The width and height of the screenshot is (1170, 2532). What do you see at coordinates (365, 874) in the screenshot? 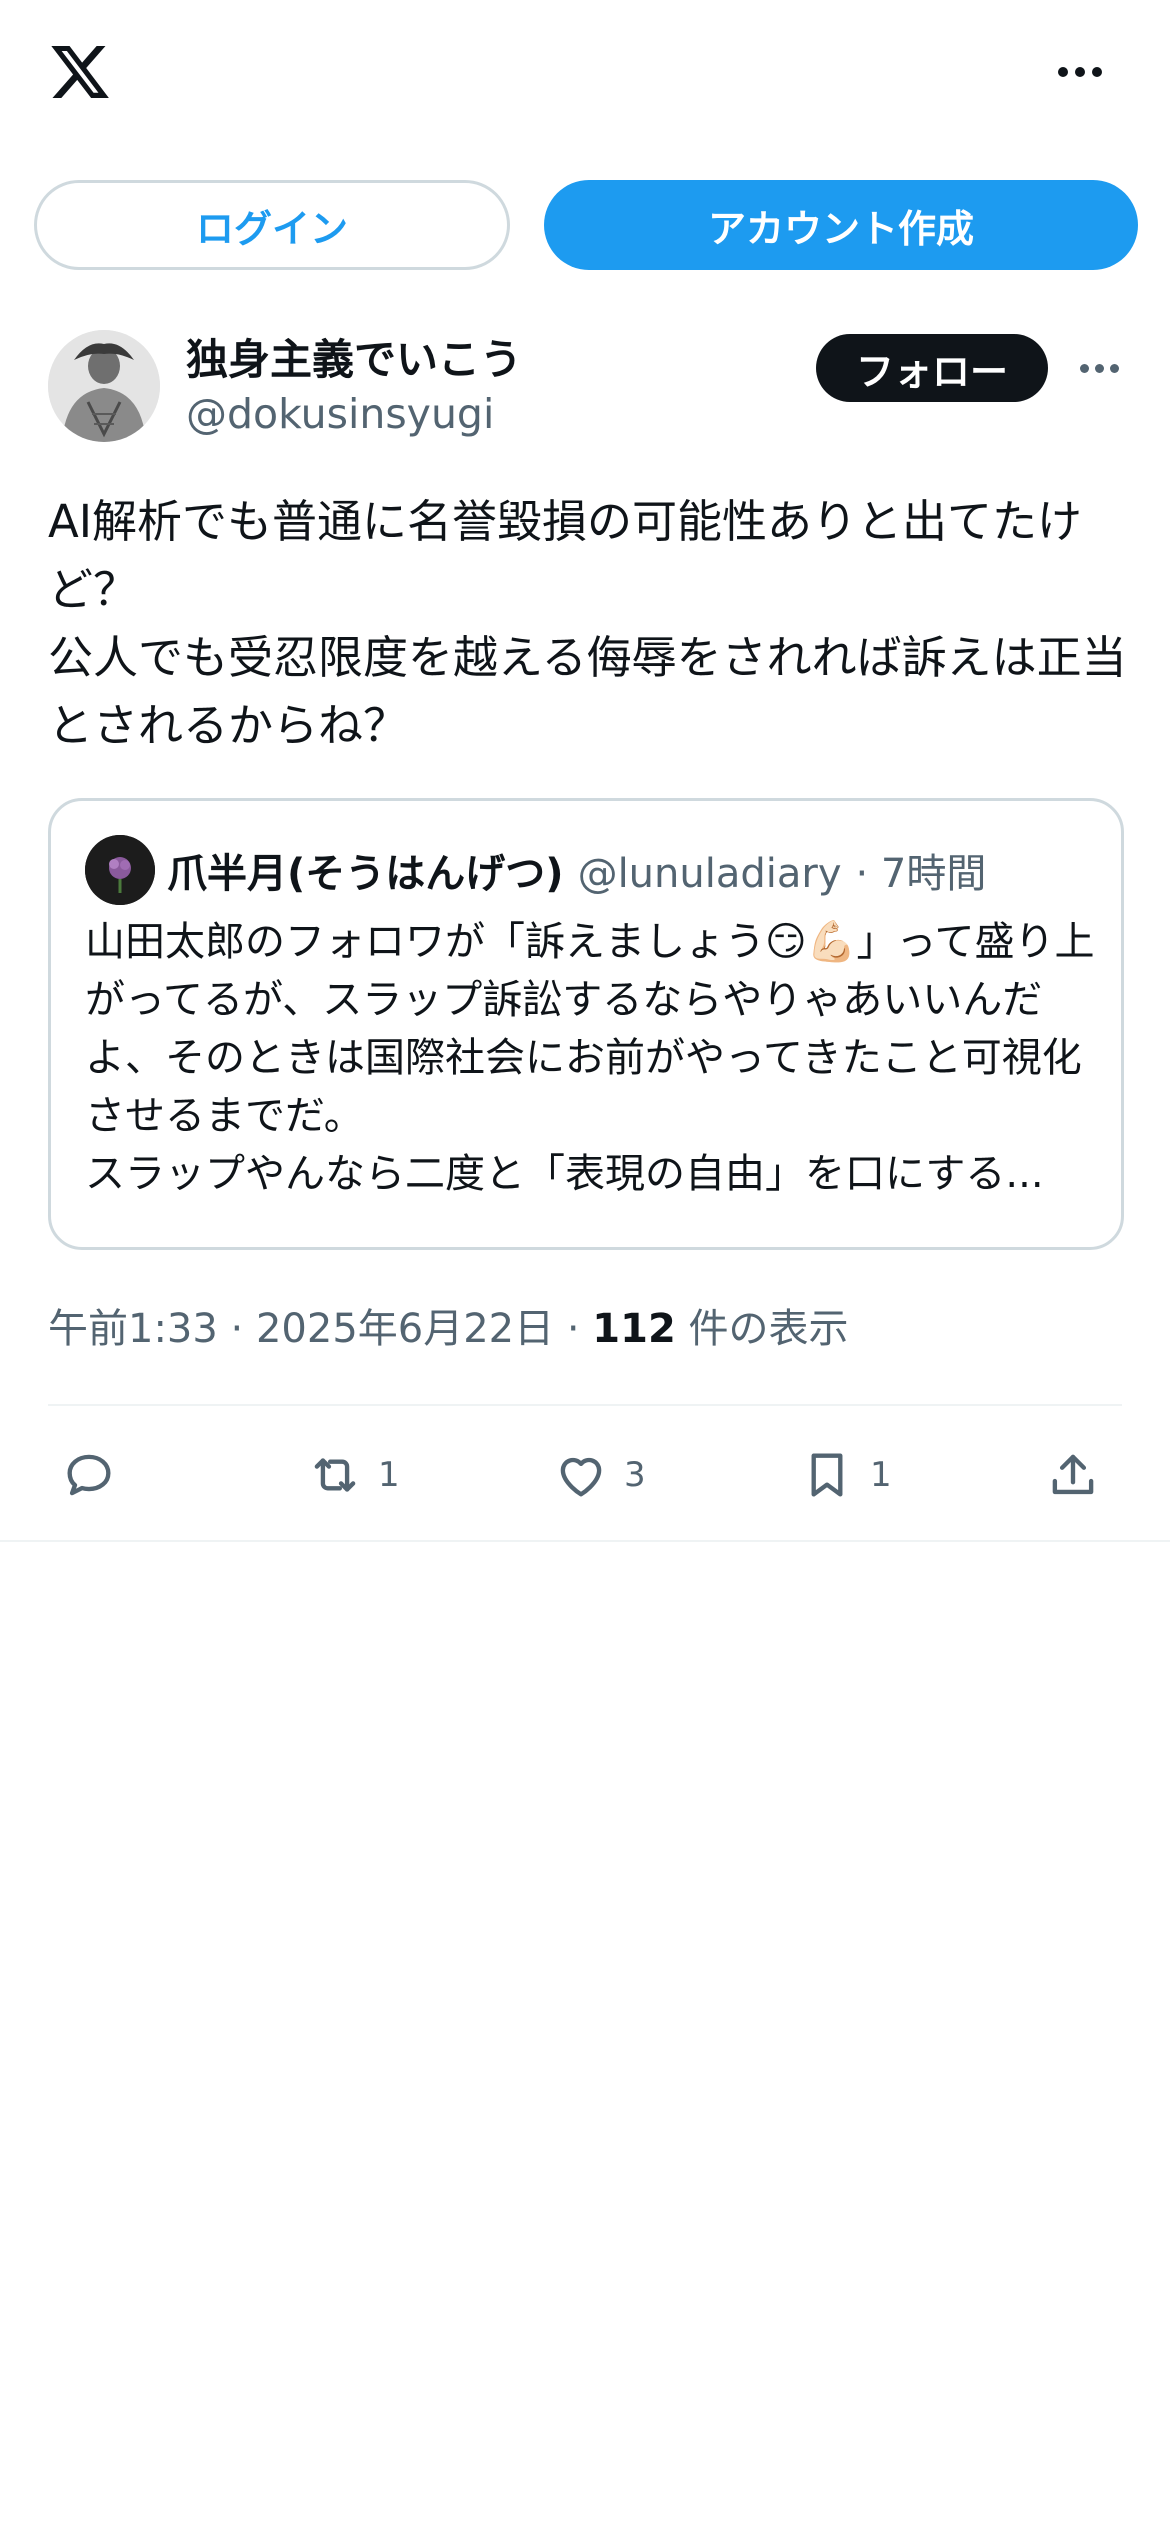
I see `quote-author-name: 爪半月(そうはんげつ)` at bounding box center [365, 874].